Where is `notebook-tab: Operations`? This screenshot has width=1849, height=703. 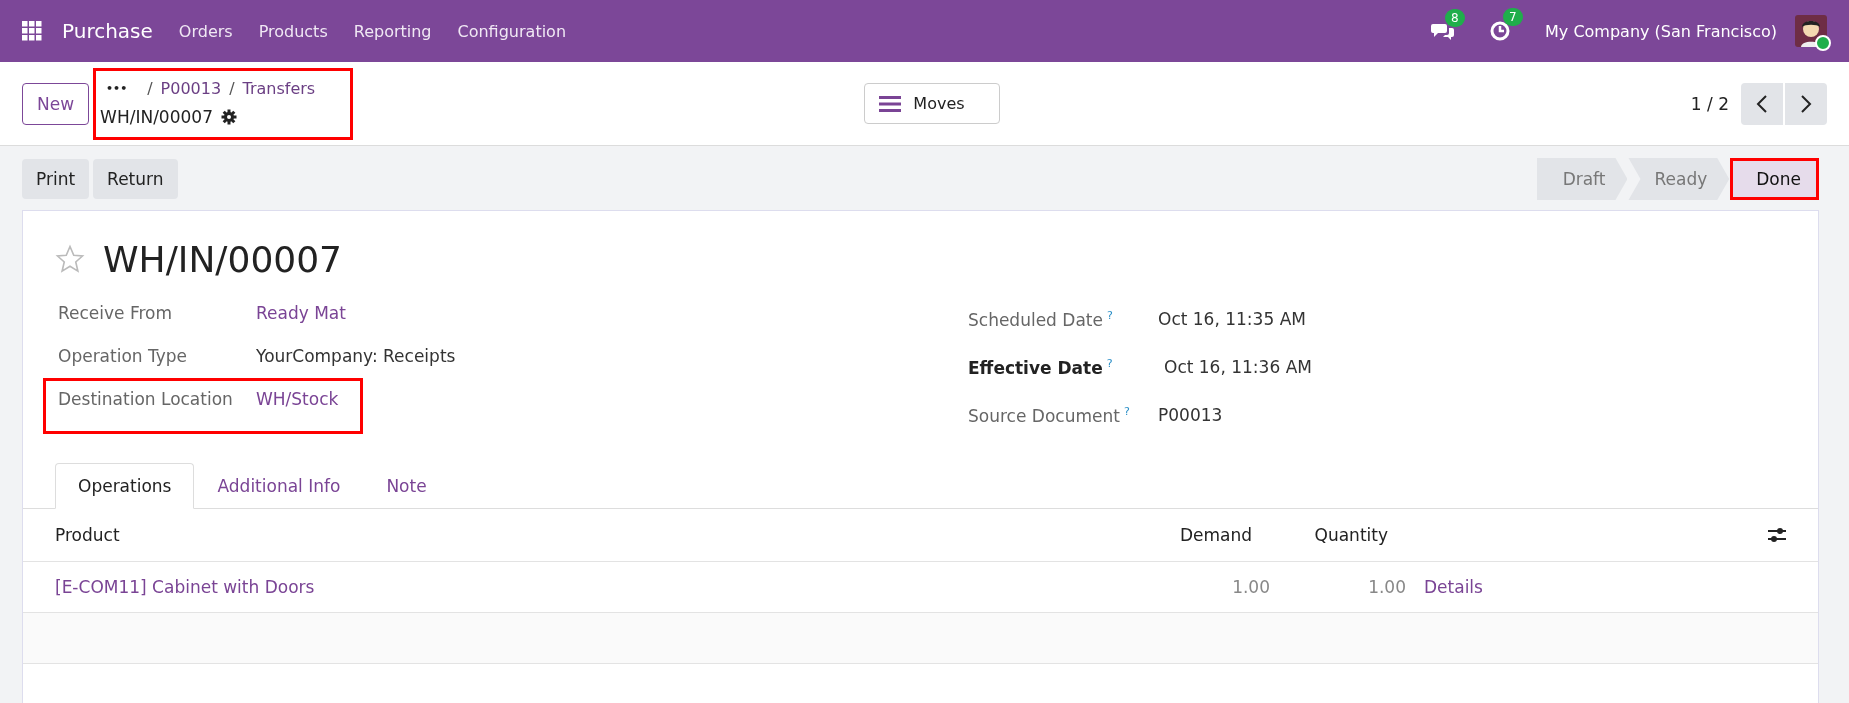
notebook-tab: Operations is located at coordinates (125, 486).